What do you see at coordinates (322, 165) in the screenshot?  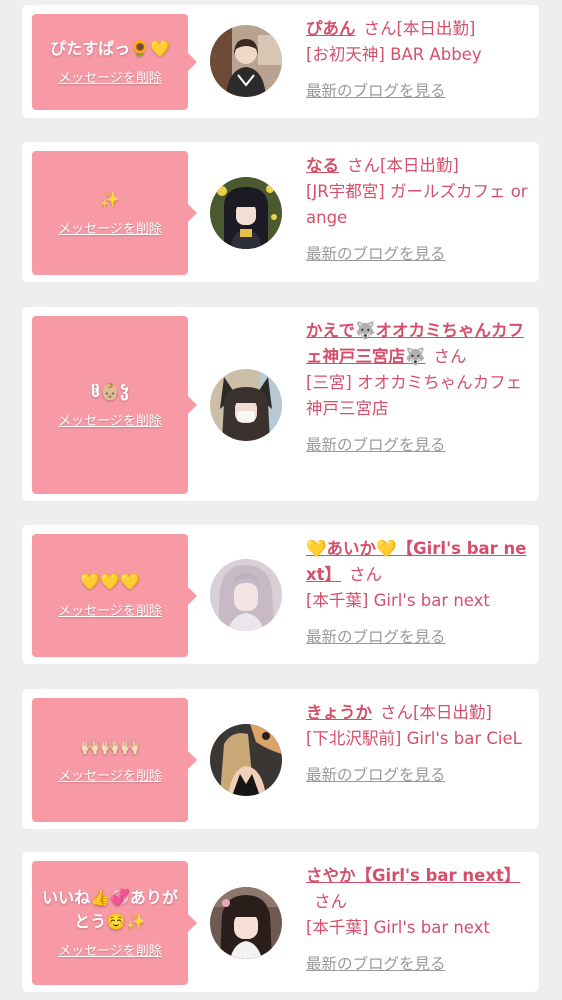 I see `cast-name-link: なる` at bounding box center [322, 165].